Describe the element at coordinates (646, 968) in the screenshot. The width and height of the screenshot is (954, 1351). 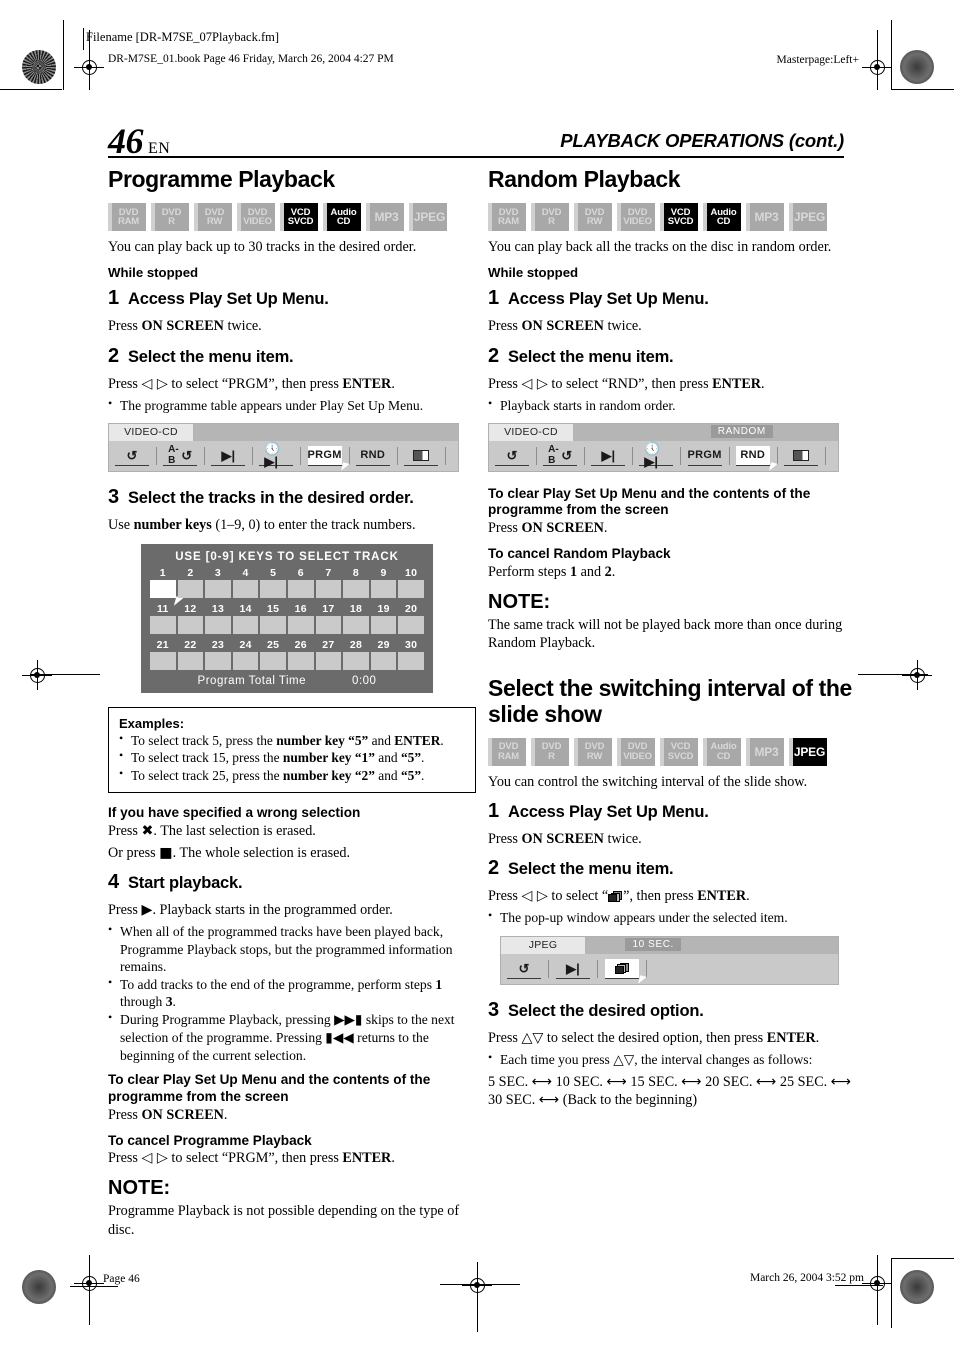
I see `osd-separator` at that location.